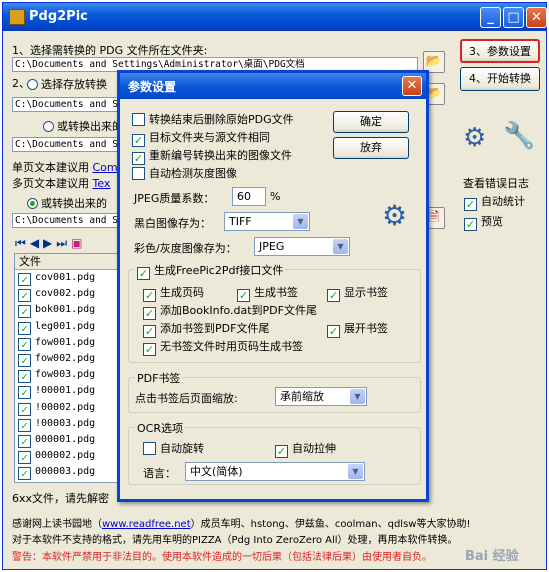 The image size is (549, 572). I want to click on jpeg-quality-input: 60, so click(249, 196).